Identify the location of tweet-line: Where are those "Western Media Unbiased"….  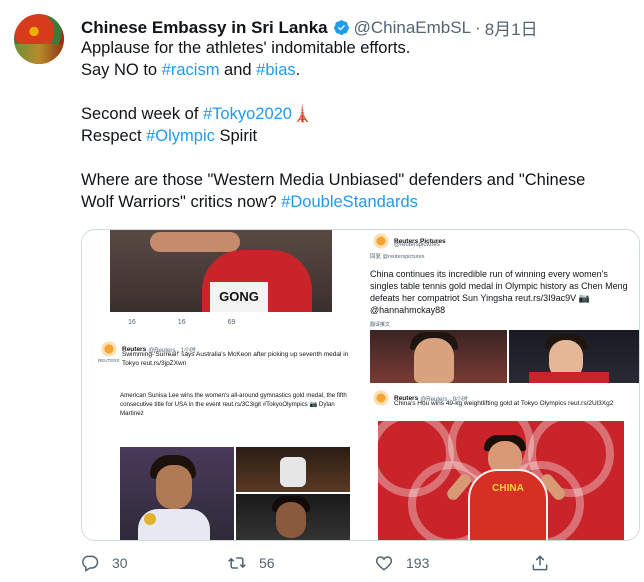
(351, 191).